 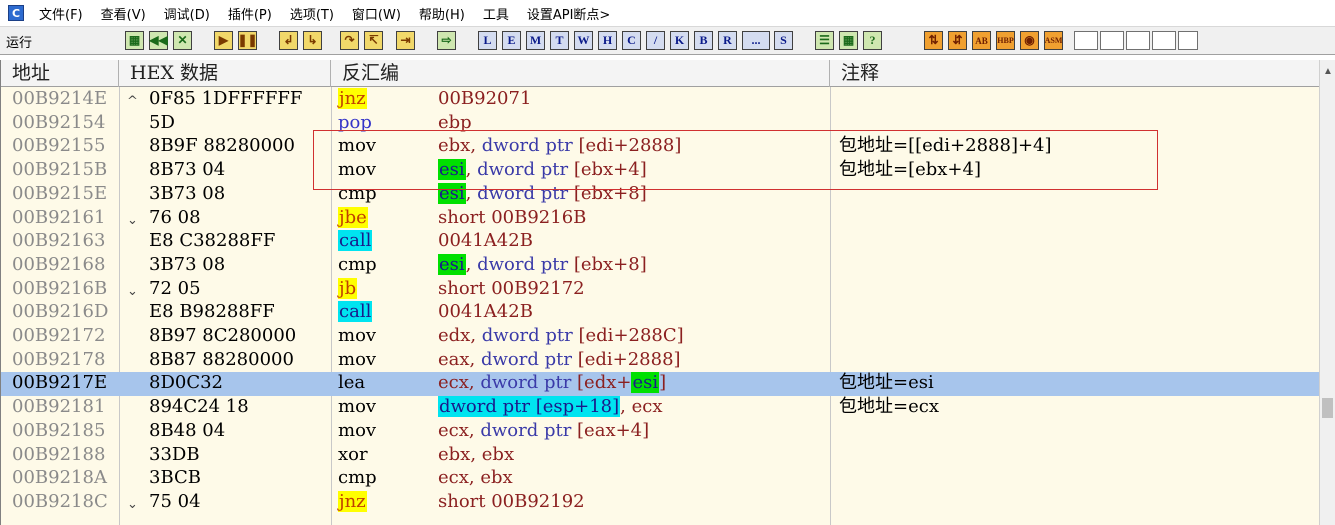 I want to click on operand-cell: ecx, dword ptr [edx+esi], so click(x=552, y=384).